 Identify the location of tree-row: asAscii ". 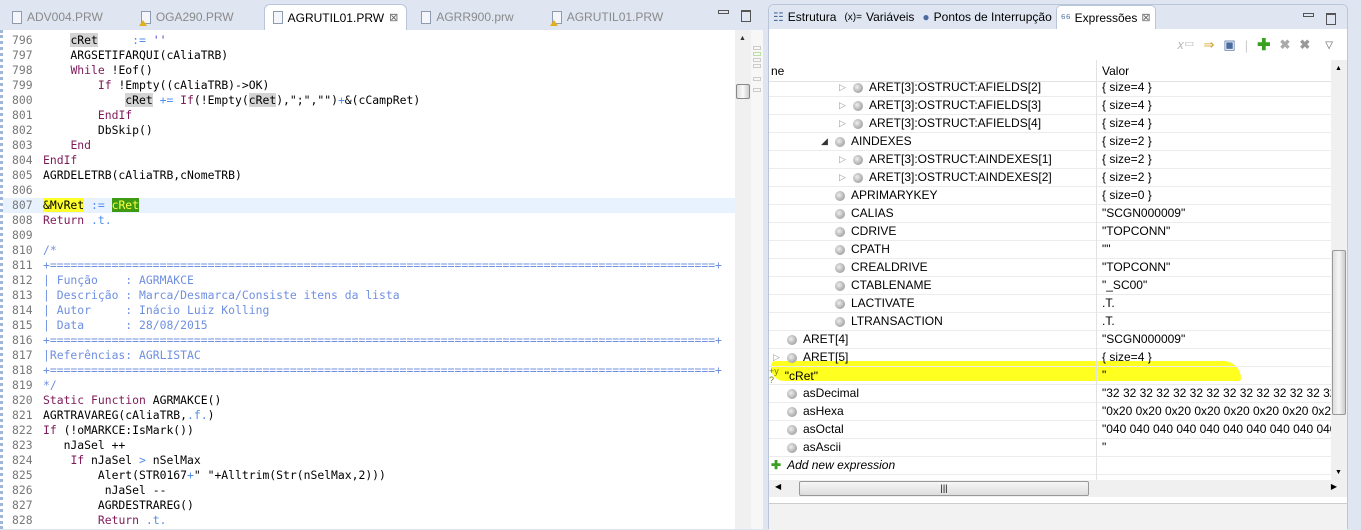
(1050, 448).